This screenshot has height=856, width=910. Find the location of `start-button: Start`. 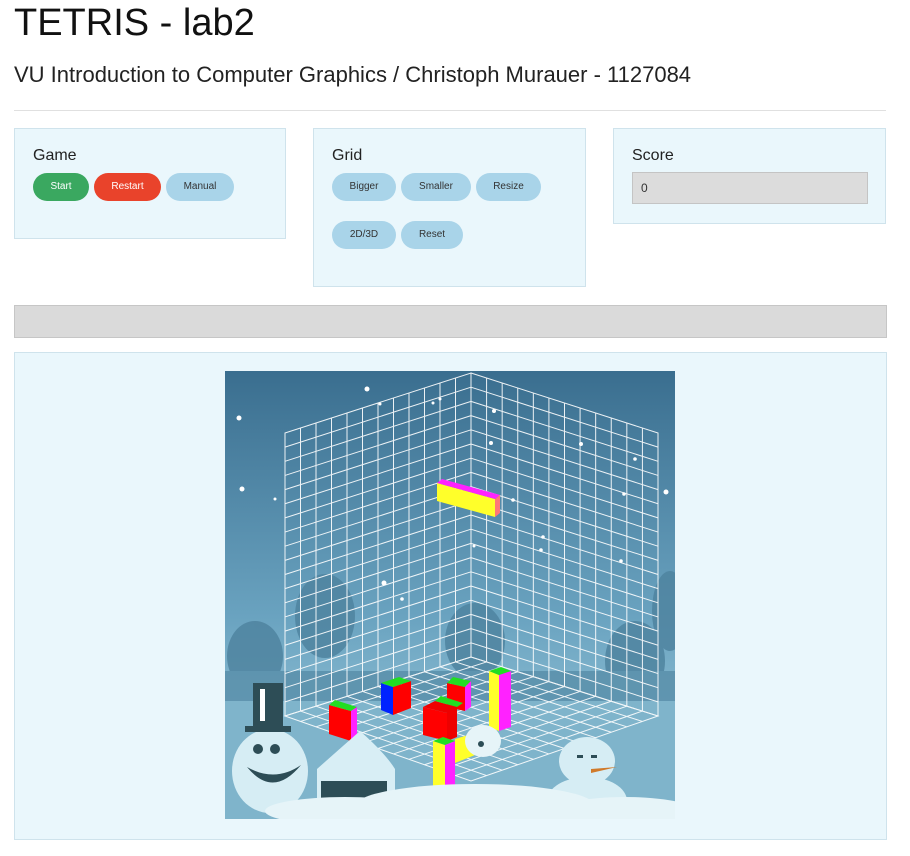

start-button: Start is located at coordinates (61, 187).